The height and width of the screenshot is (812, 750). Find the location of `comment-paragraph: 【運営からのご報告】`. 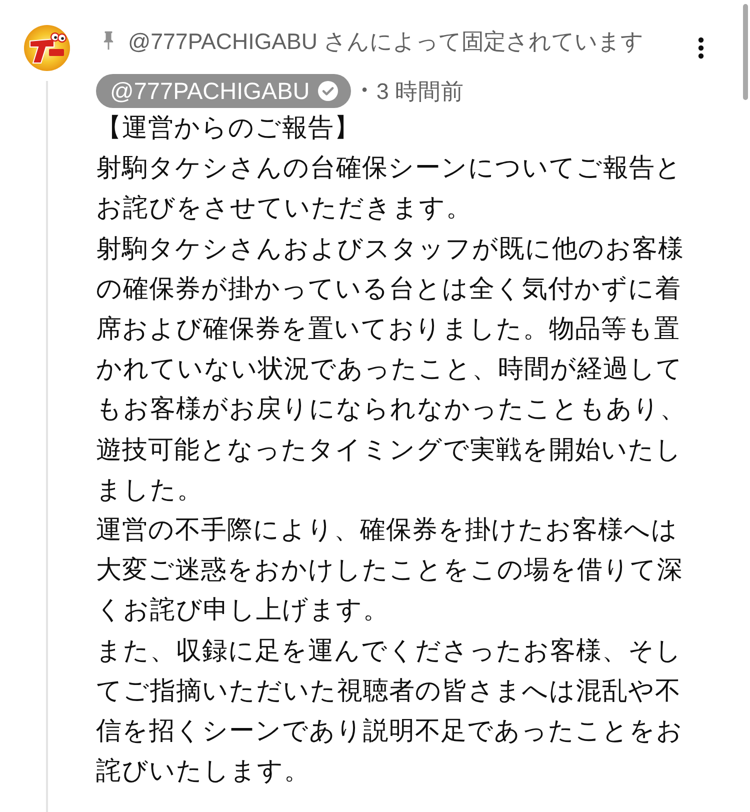

comment-paragraph: 【運営からのご報告】 is located at coordinates (228, 128).